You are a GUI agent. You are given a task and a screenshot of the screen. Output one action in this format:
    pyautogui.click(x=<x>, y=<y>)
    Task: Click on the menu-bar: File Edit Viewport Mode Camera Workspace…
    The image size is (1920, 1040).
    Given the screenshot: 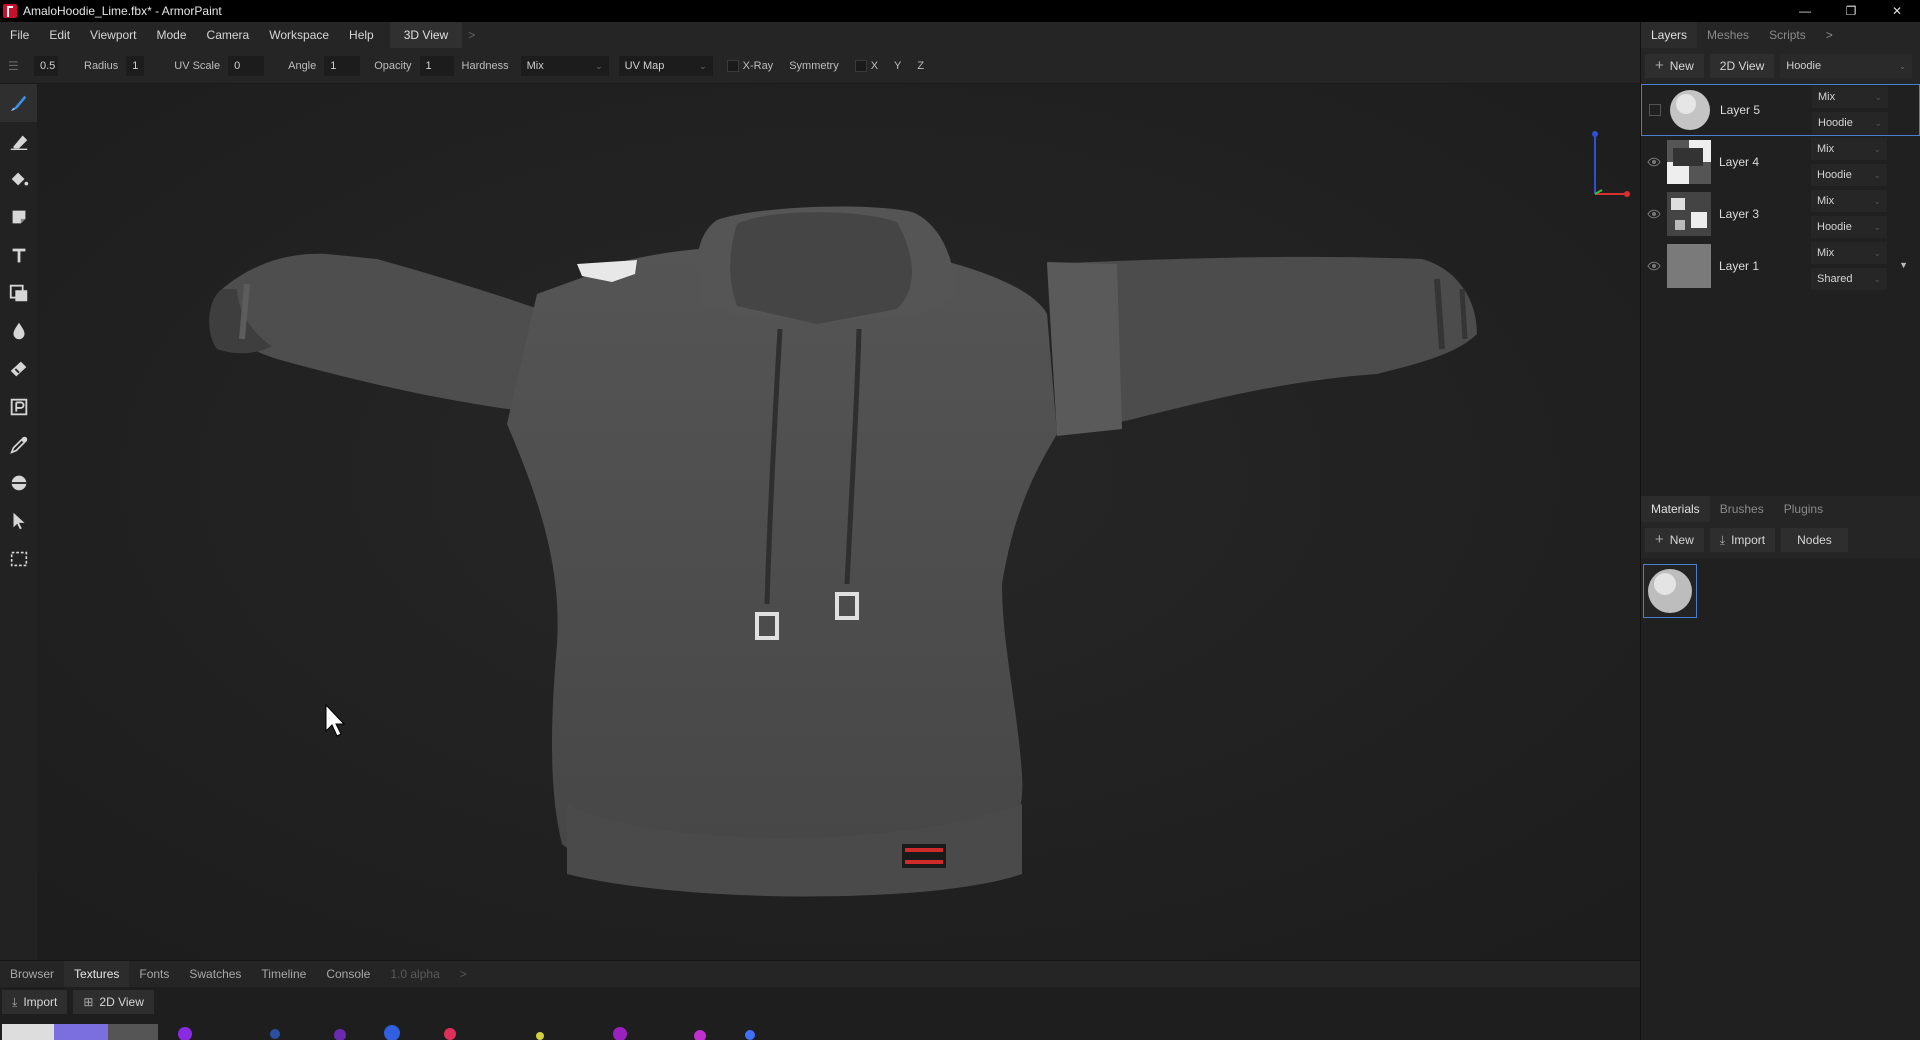 What is the action you would take?
    pyautogui.click(x=820, y=35)
    